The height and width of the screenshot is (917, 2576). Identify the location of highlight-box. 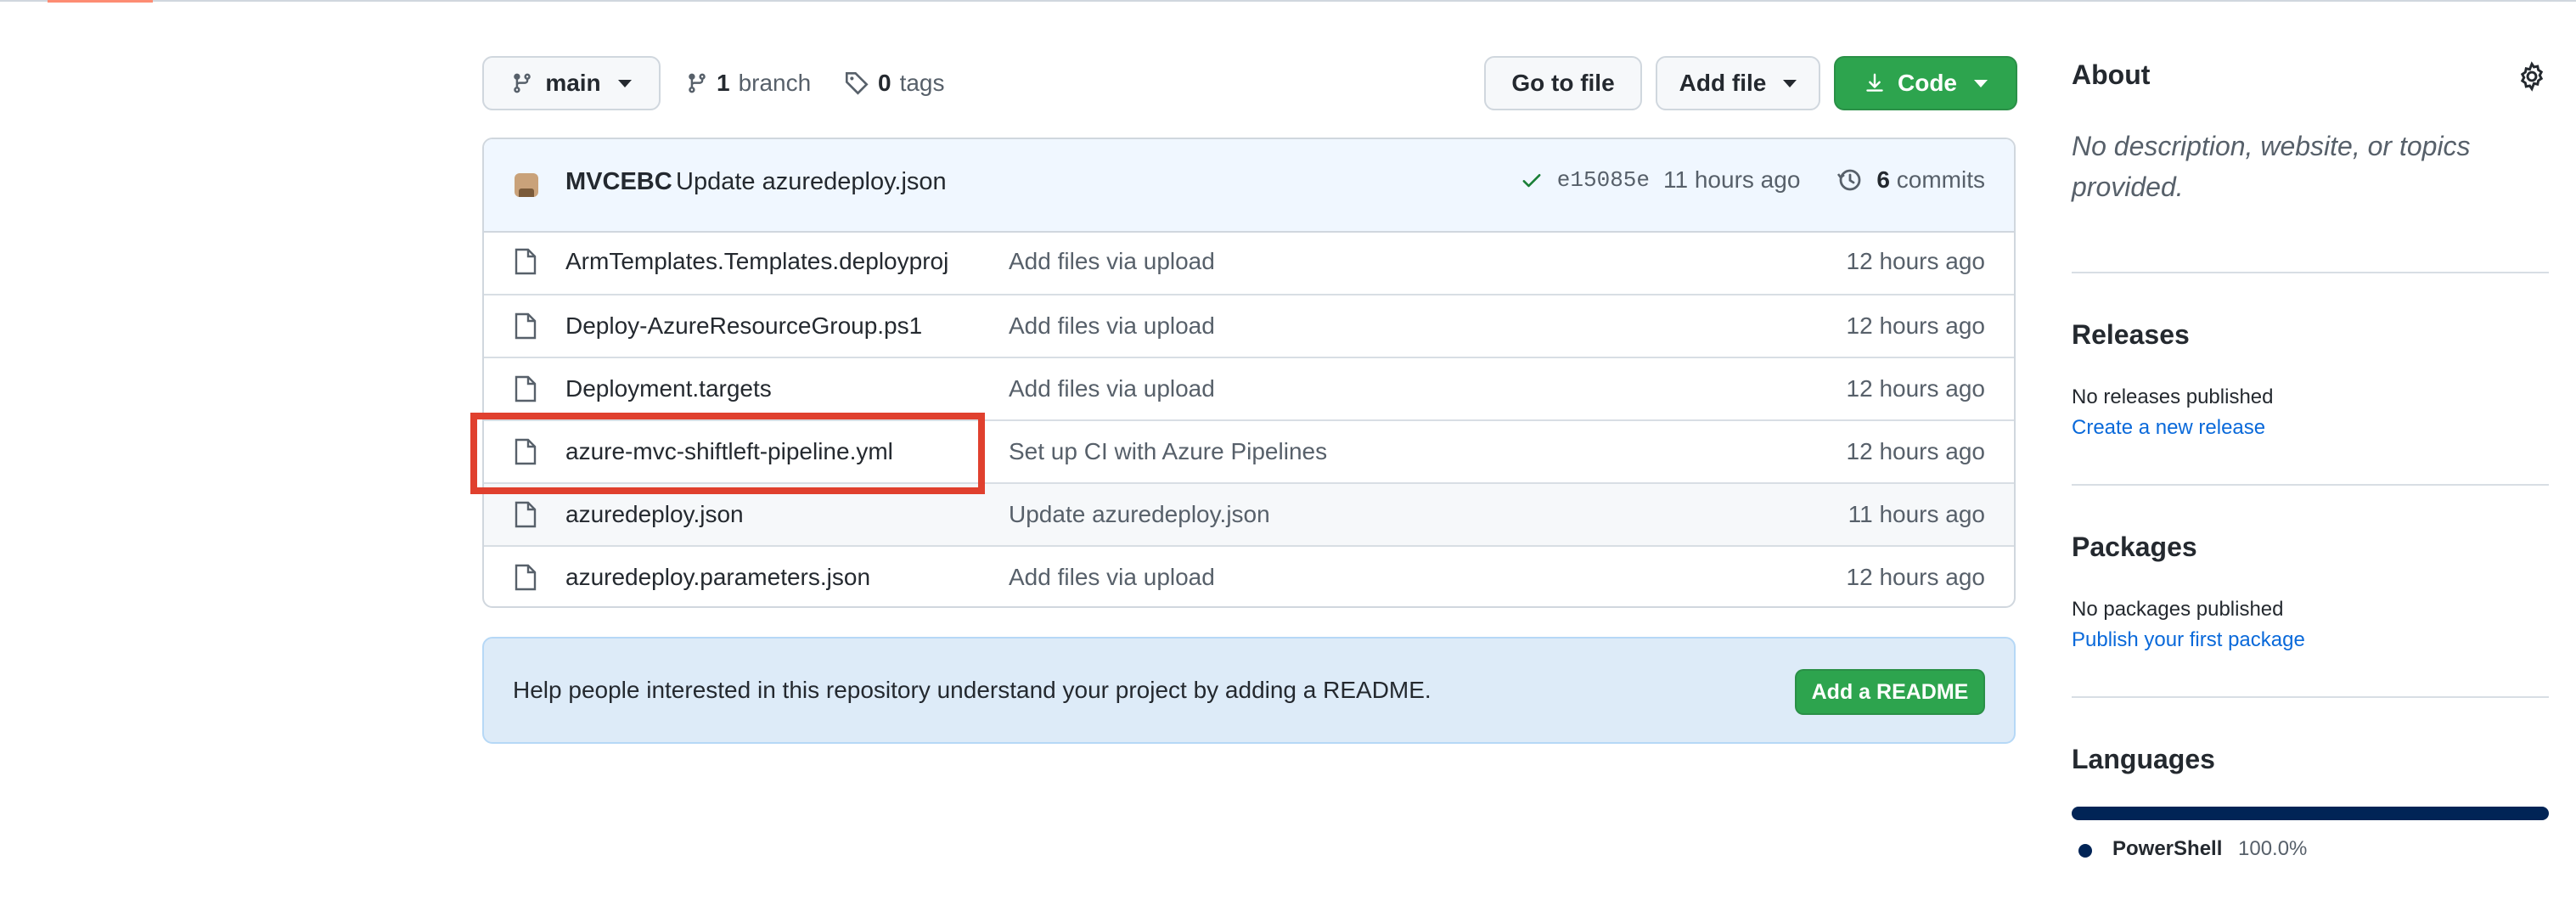
(727, 453).